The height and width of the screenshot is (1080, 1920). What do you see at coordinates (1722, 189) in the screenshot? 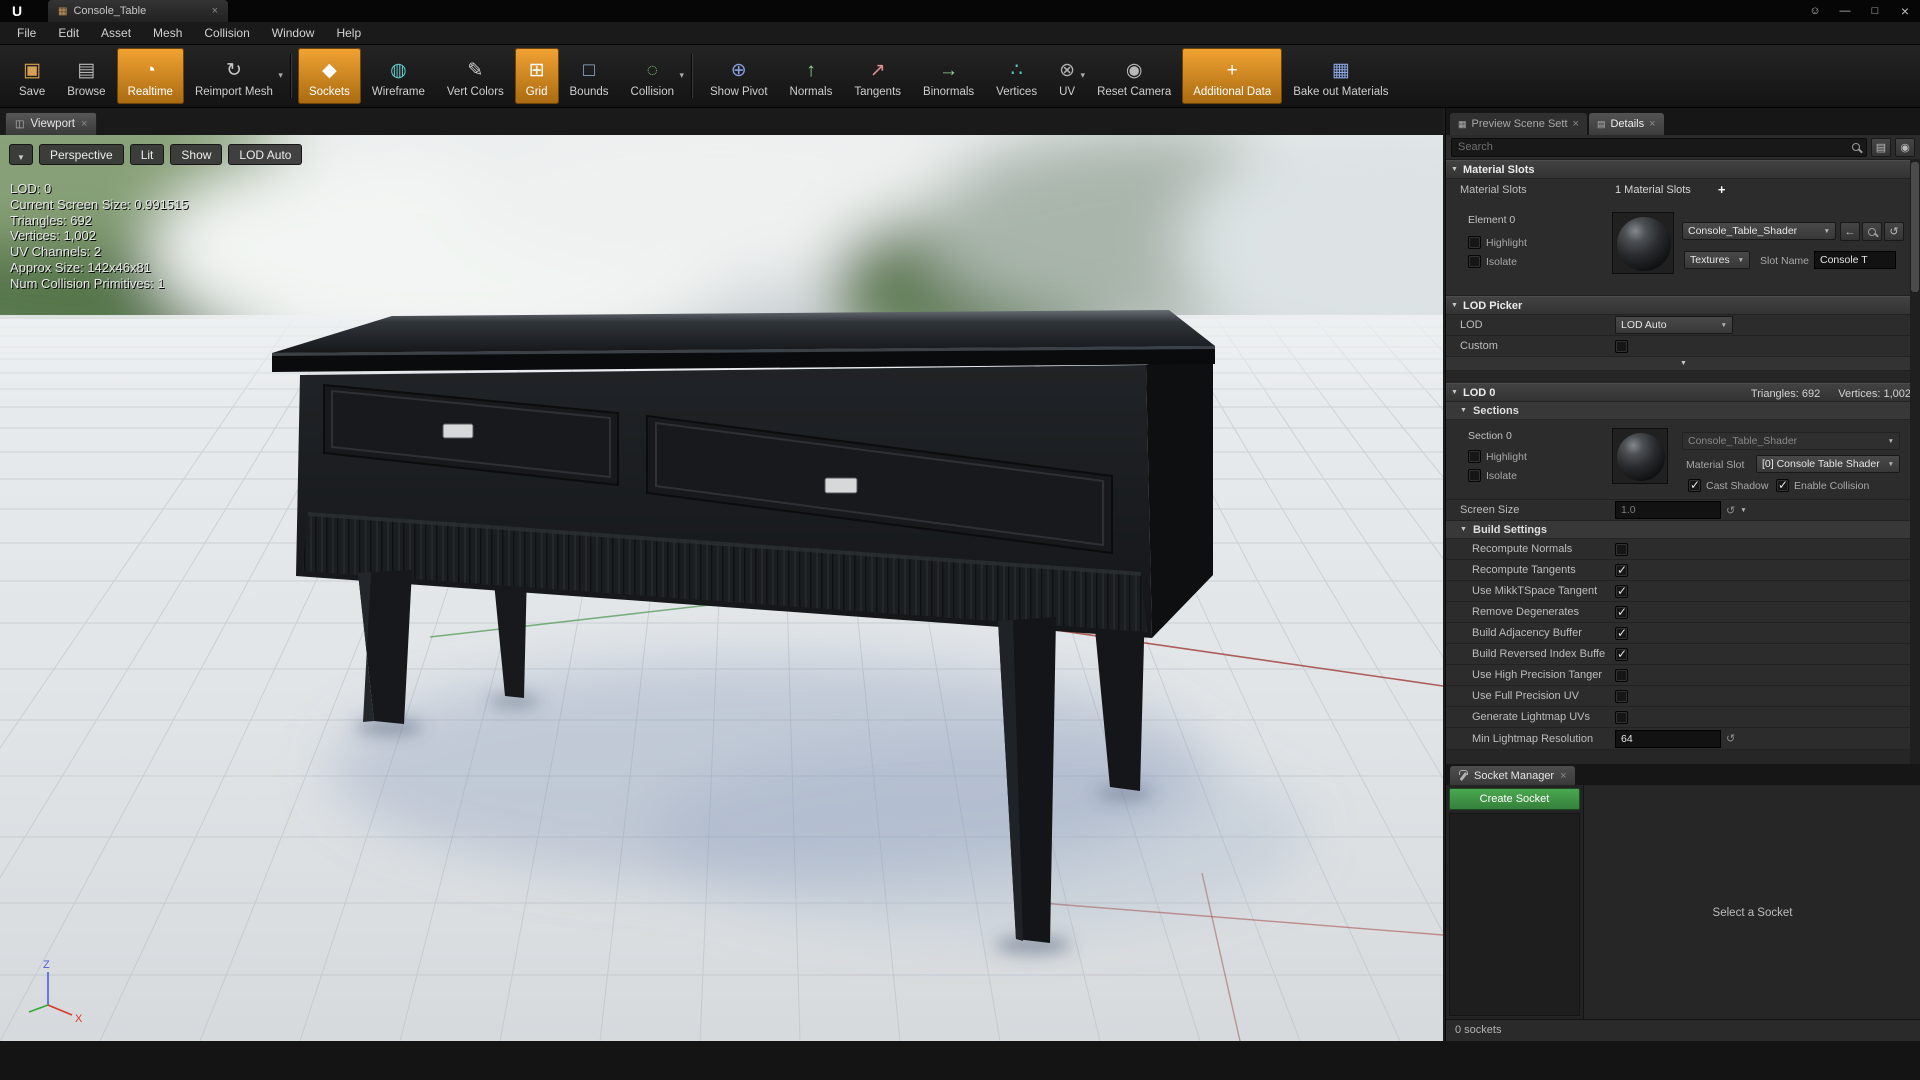
I see `add-material-slot-button: +` at bounding box center [1722, 189].